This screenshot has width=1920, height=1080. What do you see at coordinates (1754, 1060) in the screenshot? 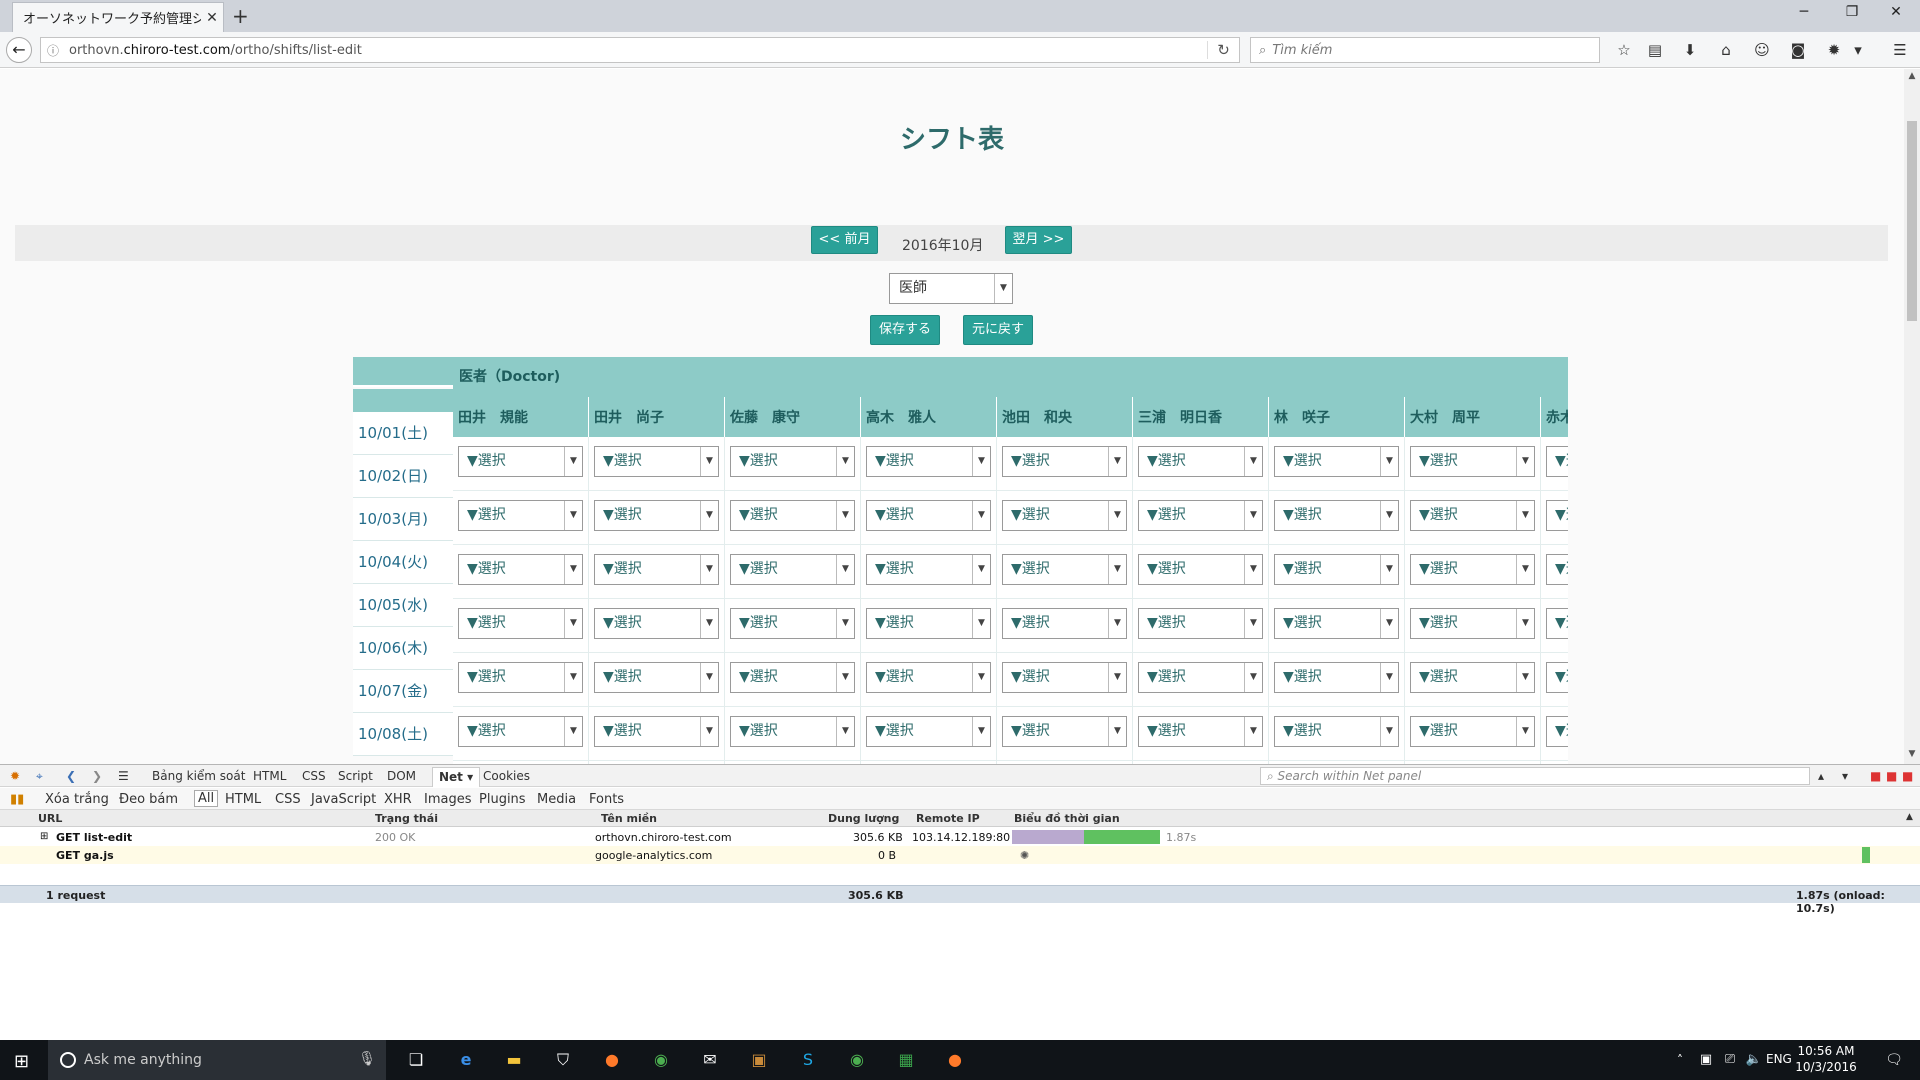
I see `volume-icon: 🔈` at bounding box center [1754, 1060].